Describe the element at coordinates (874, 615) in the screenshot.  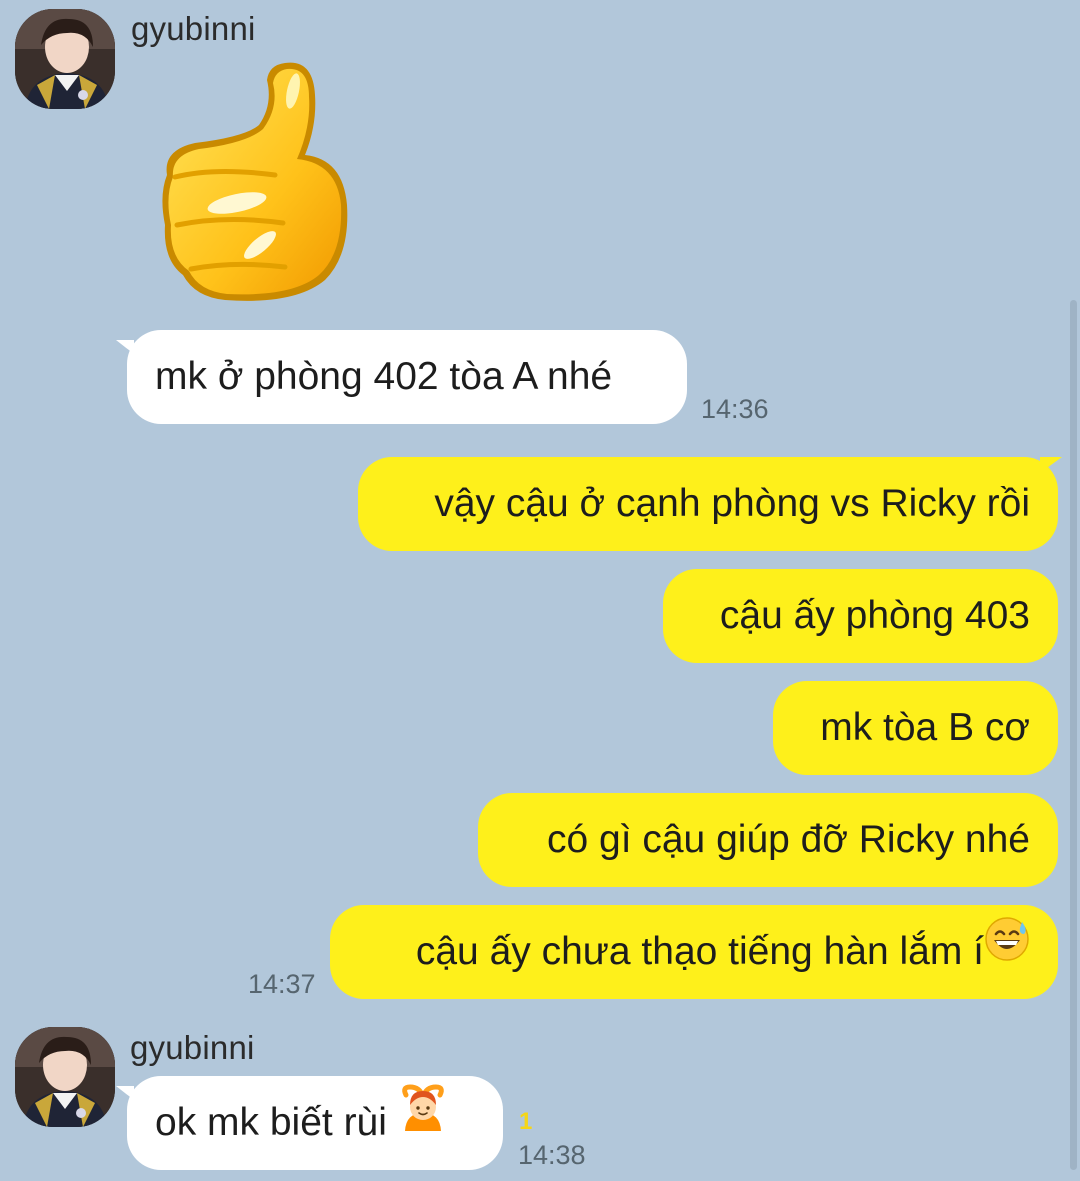
I see `message-text: cậu ấy phòng 403` at that location.